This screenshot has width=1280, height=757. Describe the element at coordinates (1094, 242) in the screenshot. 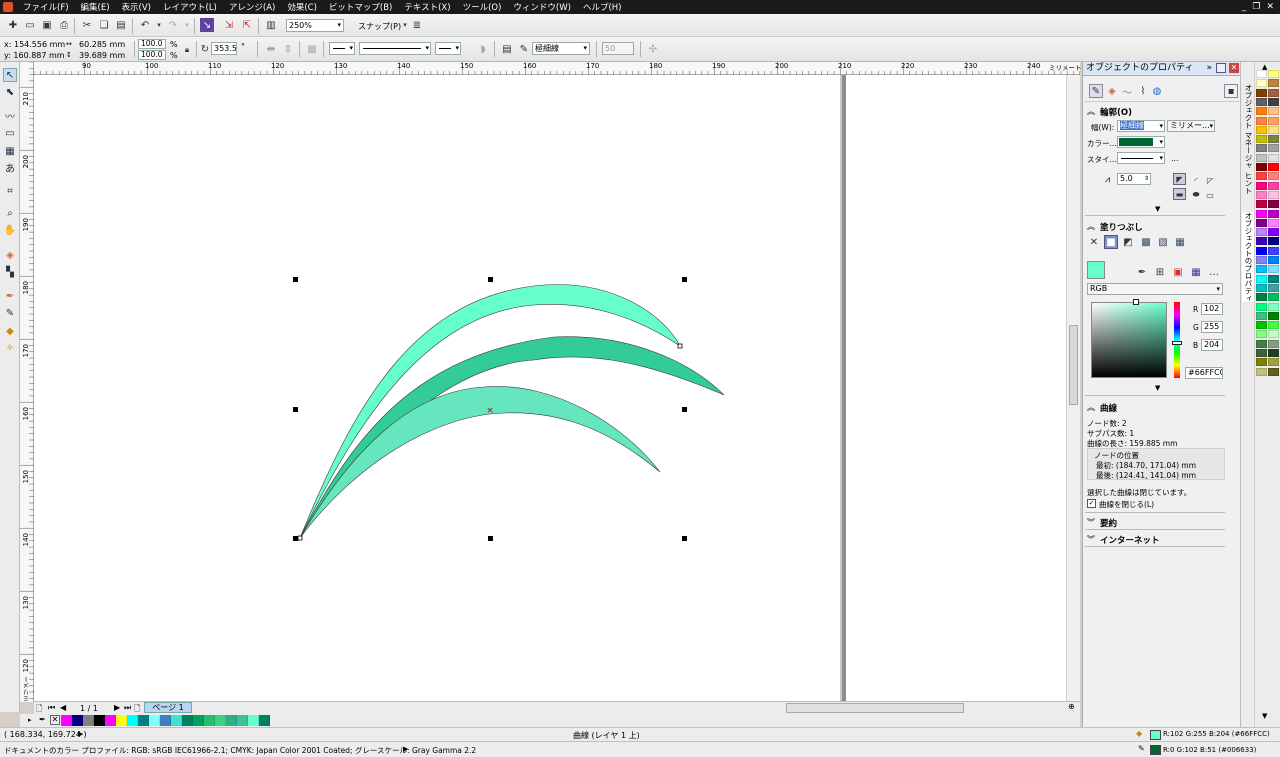

I see `no-fill-icon: ✕` at that location.